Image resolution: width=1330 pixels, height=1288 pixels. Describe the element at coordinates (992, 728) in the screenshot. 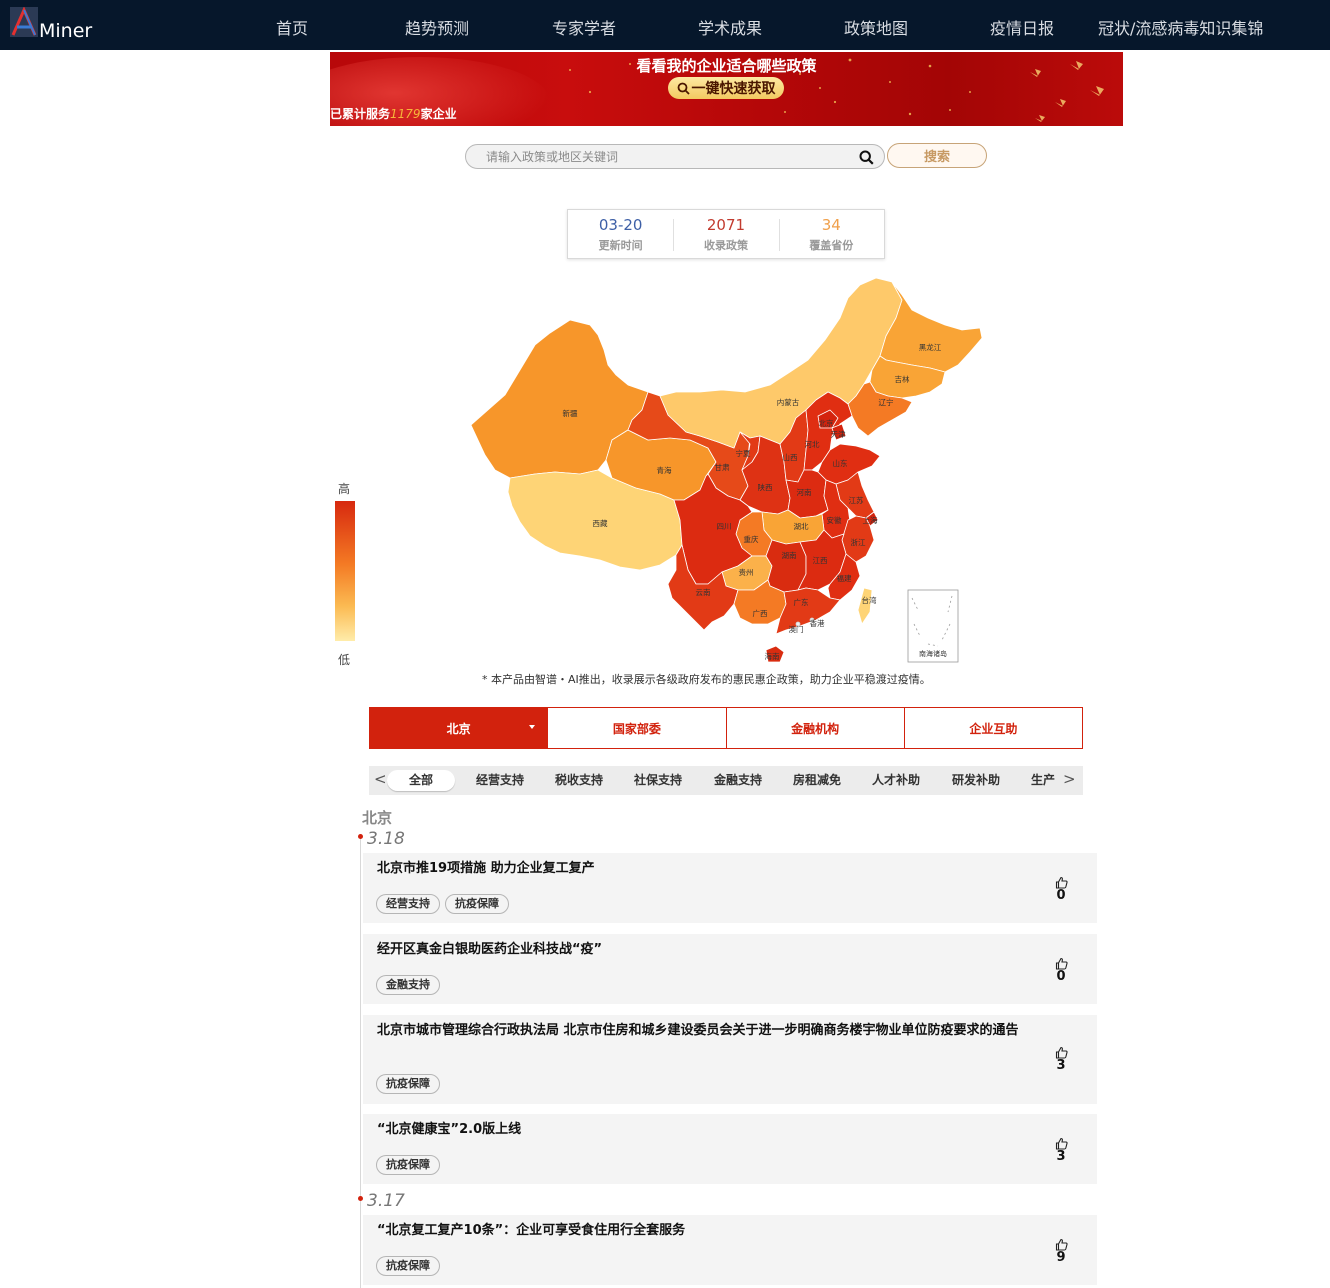

I see `region-tab-enterprise-mutual-aid: 企业互助` at that location.